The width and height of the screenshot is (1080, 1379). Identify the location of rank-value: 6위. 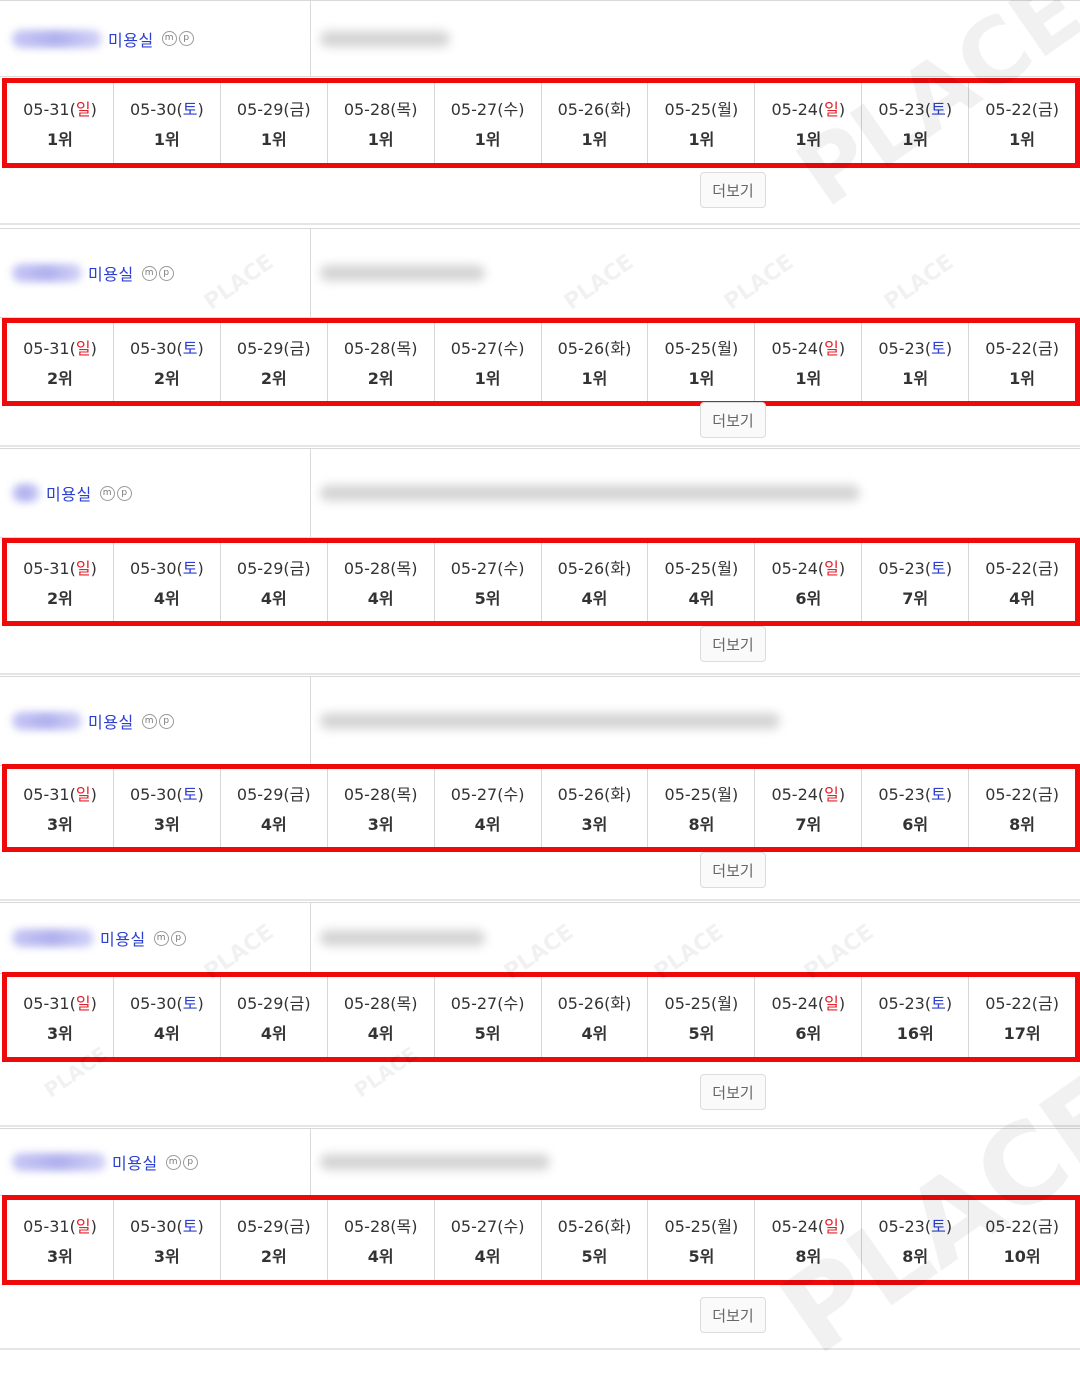
(808, 598).